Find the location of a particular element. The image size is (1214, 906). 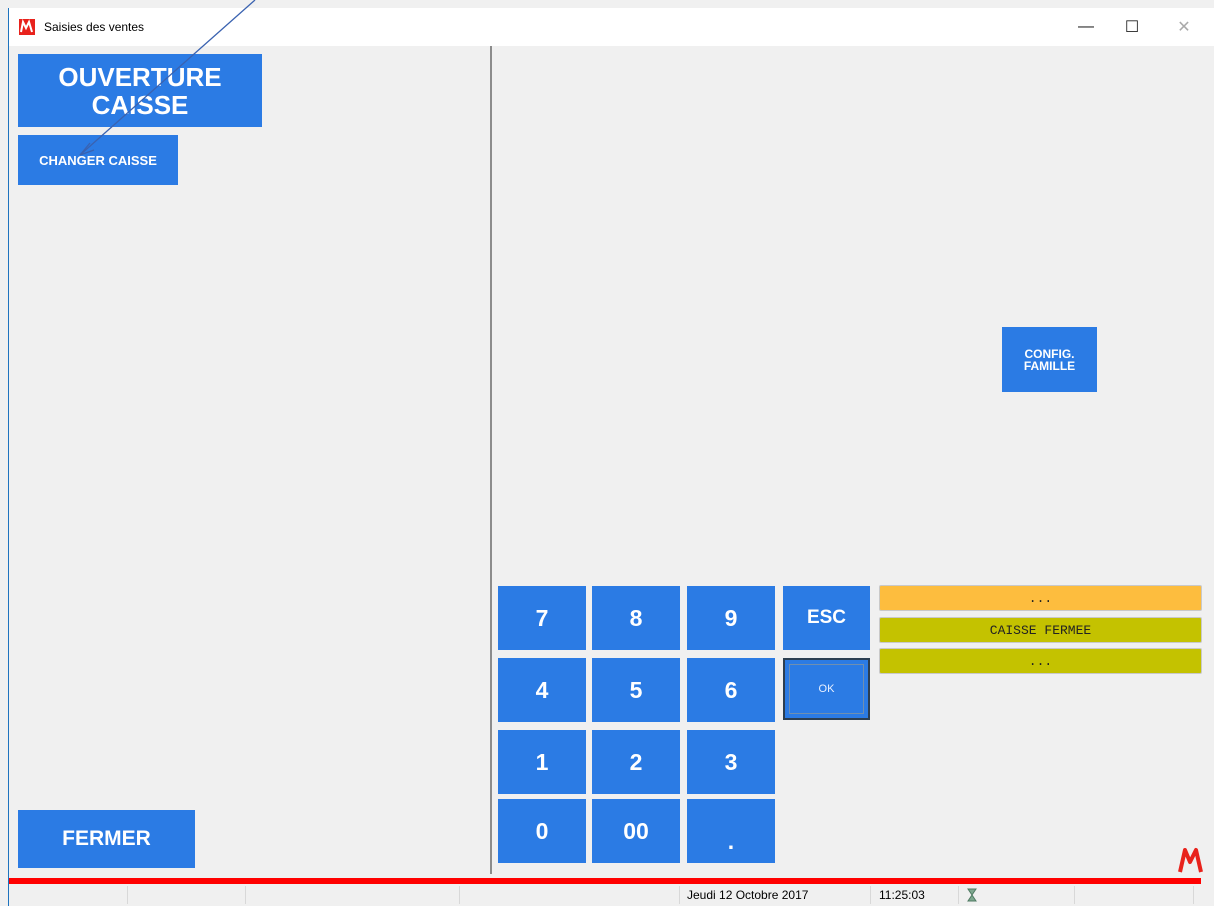

key-7: 7 is located at coordinates (542, 618).